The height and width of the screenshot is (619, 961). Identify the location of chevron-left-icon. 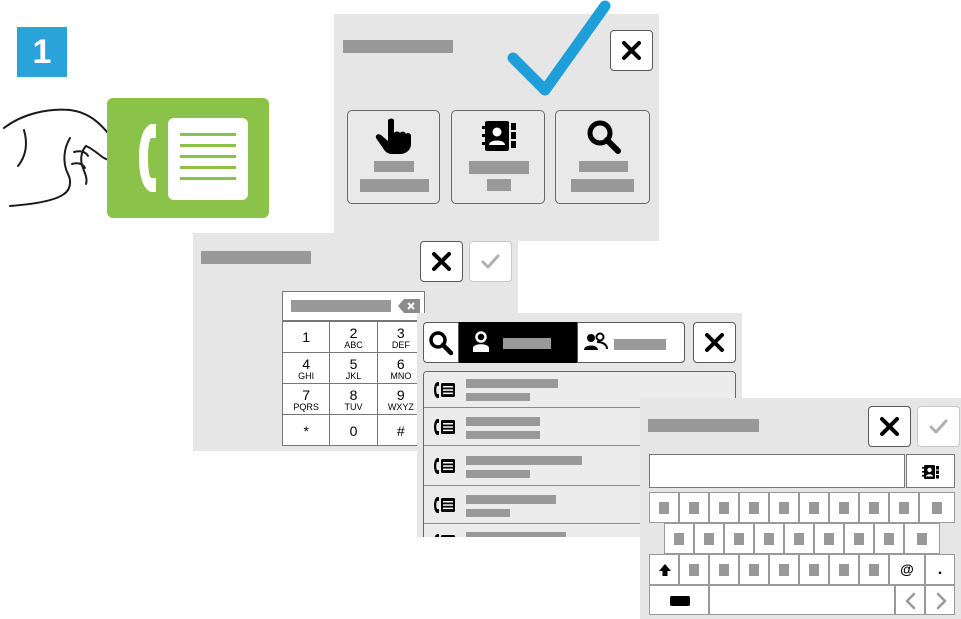
(910, 601).